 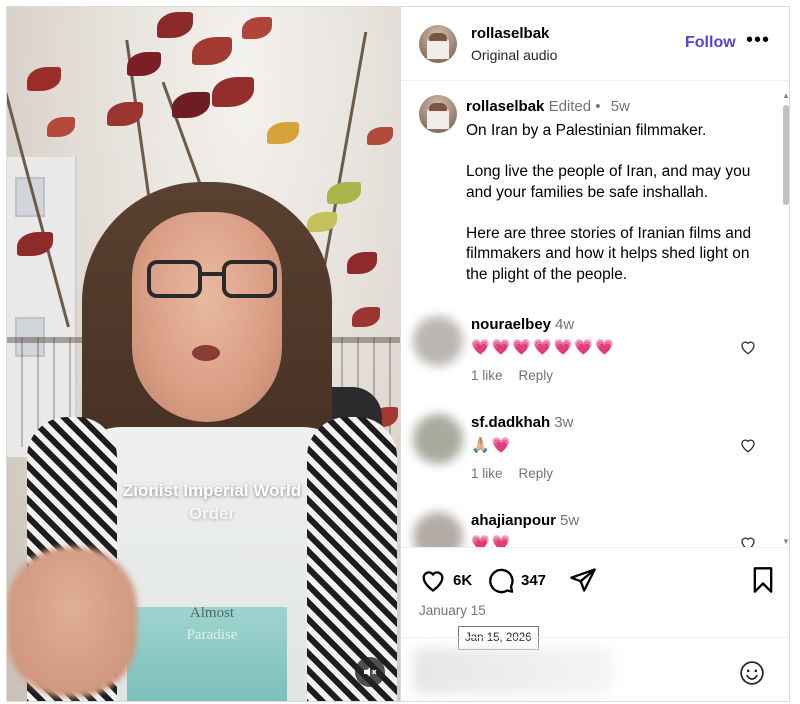 What do you see at coordinates (212, 490) in the screenshot?
I see `caption-line1: Zionist Imperial World` at bounding box center [212, 490].